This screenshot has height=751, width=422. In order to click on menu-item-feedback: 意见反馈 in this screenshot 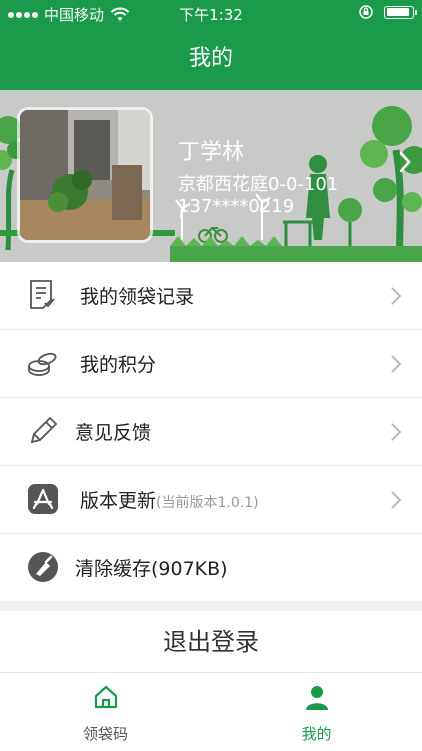, I will do `click(211, 432)`.